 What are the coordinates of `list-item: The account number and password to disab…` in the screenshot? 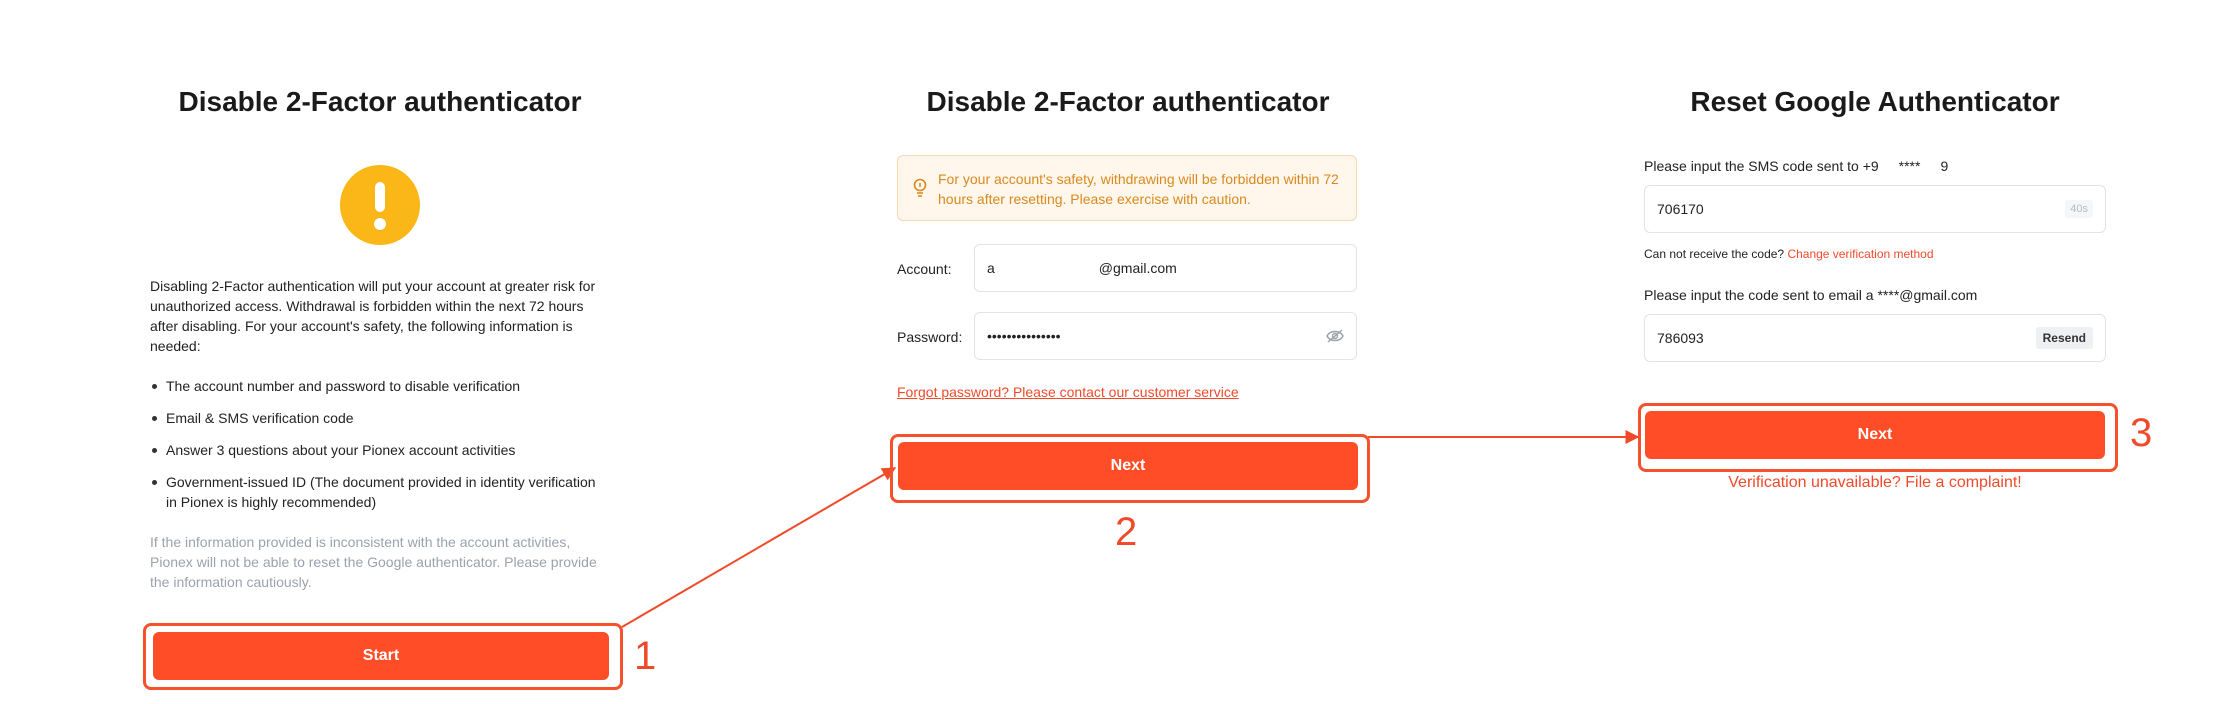 It's located at (380, 386).